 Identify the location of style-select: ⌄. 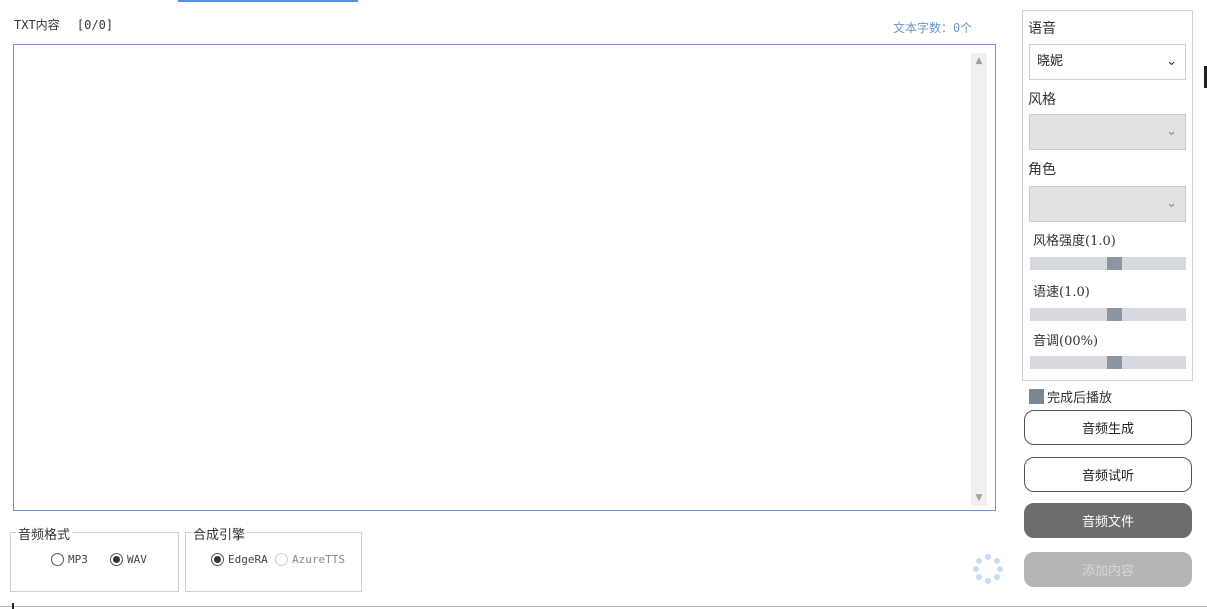
(1107, 132).